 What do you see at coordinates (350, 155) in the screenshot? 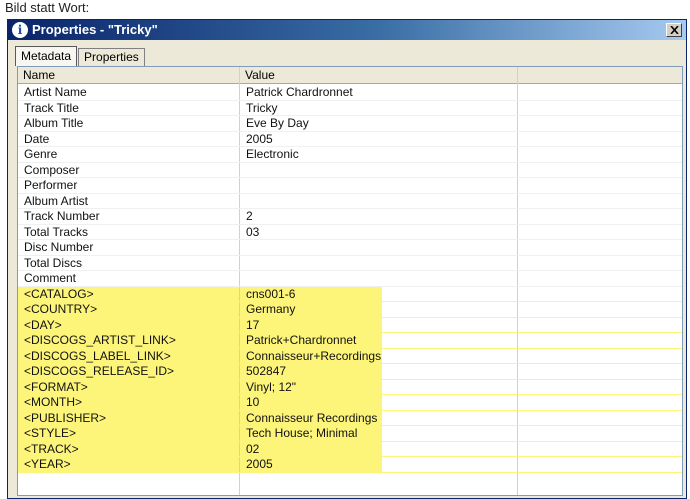
I see `table-row: Genre Electronic` at bounding box center [350, 155].